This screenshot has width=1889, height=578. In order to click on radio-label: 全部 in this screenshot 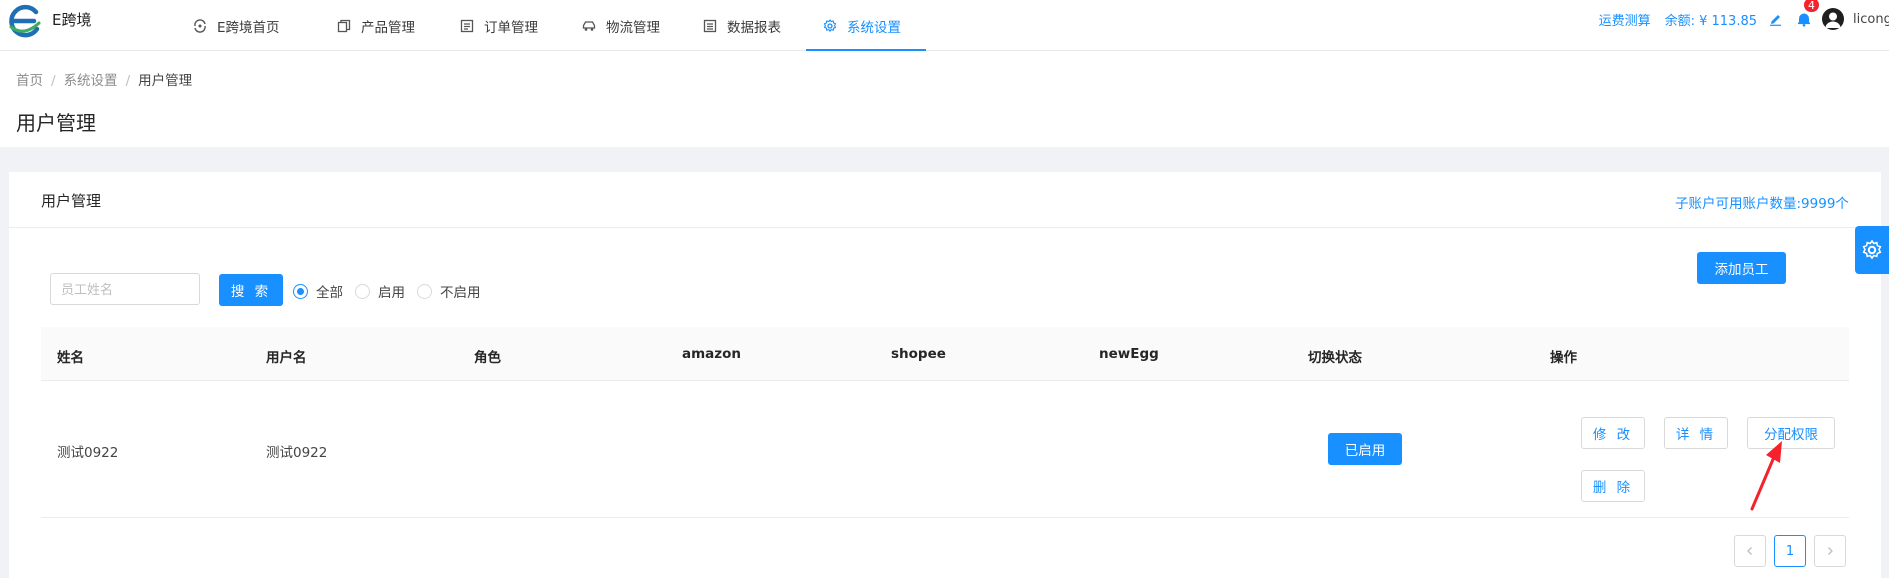, I will do `click(329, 293)`.